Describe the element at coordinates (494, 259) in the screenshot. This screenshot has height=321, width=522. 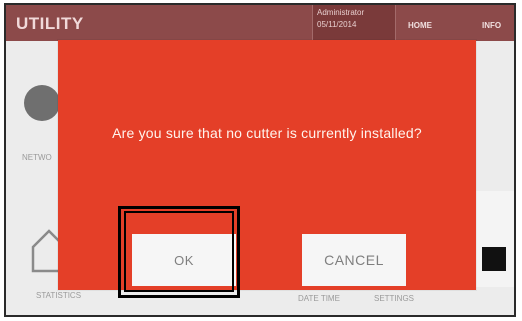
I see `black-square-icon` at that location.